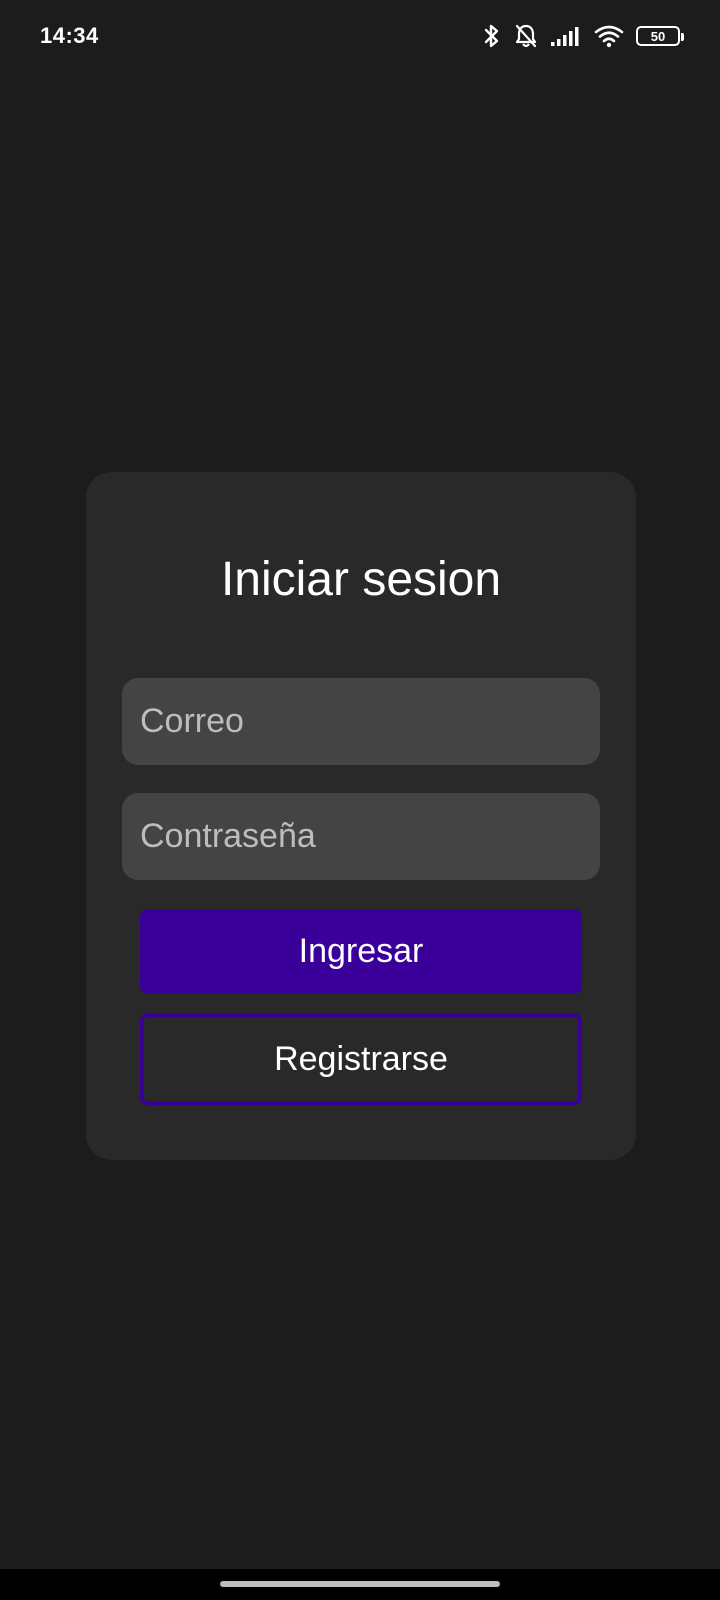  What do you see at coordinates (526, 36) in the screenshot?
I see `bell-off-icon` at bounding box center [526, 36].